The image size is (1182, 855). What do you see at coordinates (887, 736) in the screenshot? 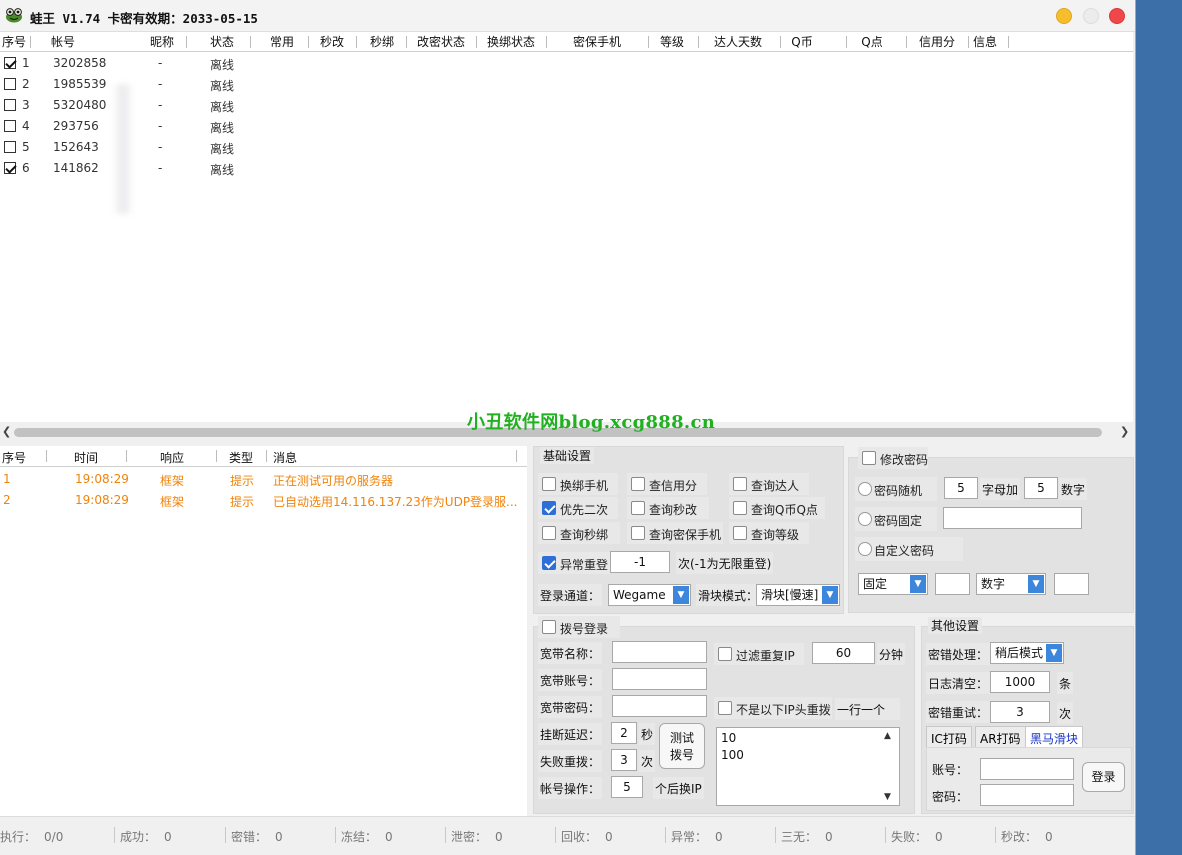
I see `scroll-up-icon: ▲` at bounding box center [887, 736].